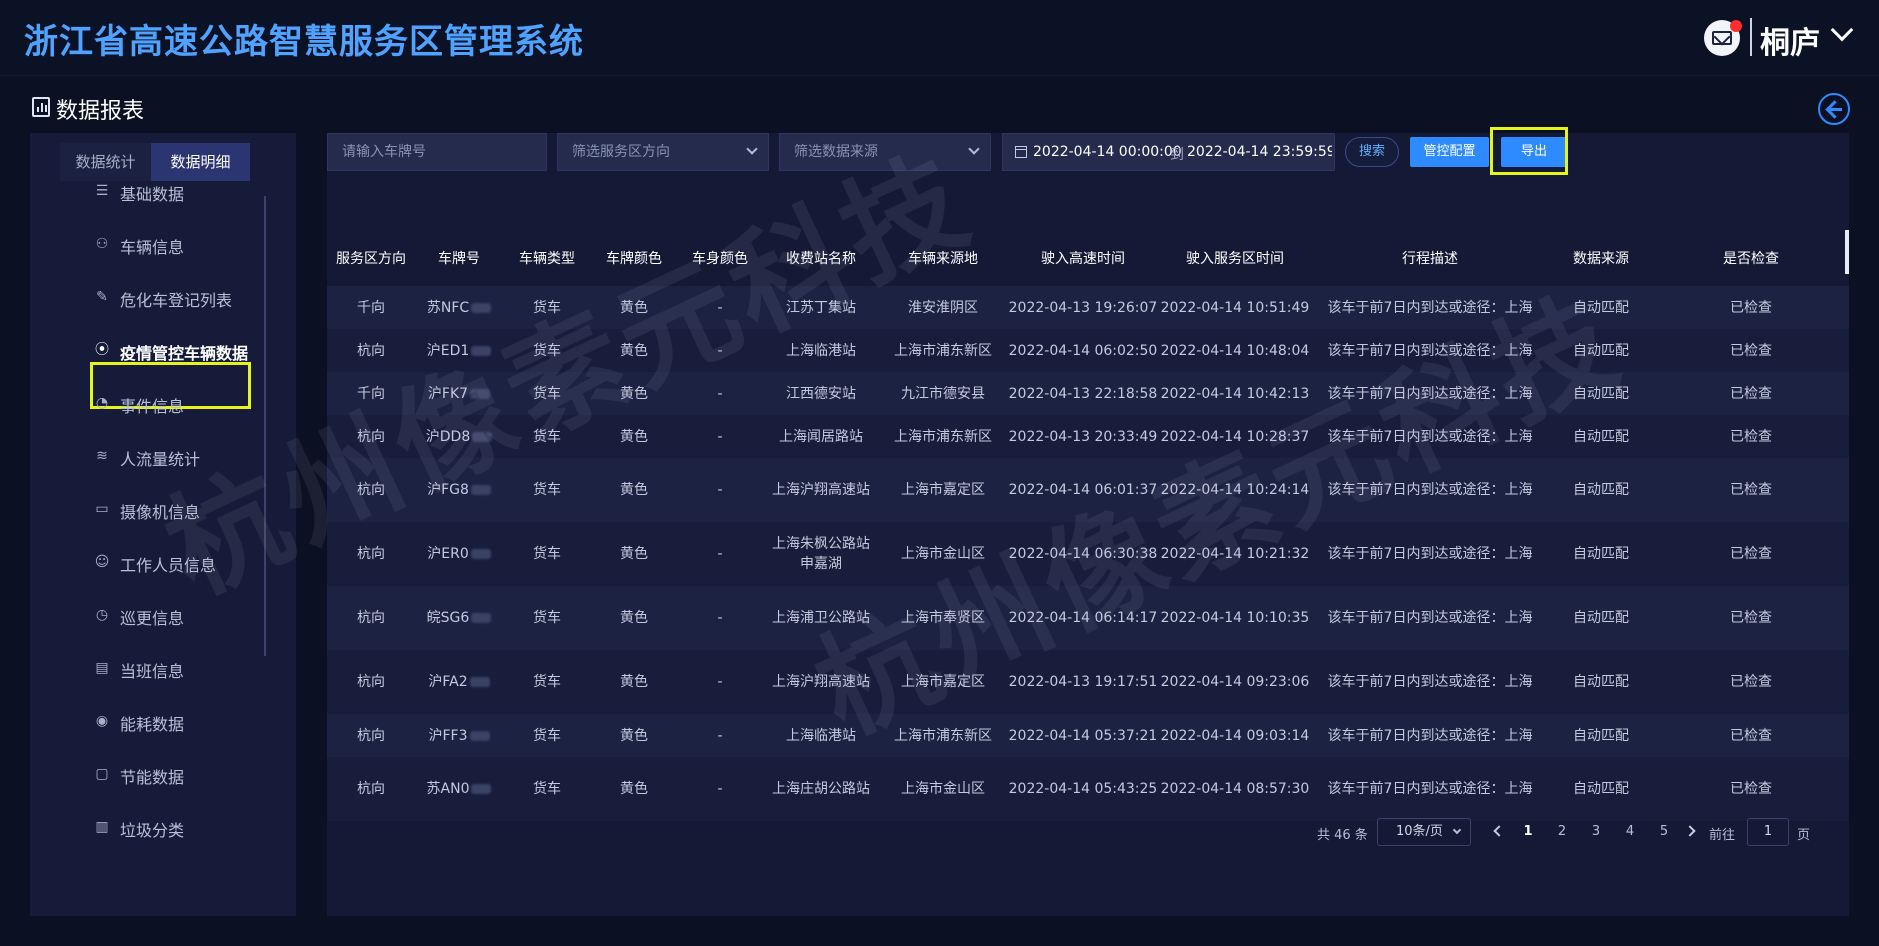 The width and height of the screenshot is (1879, 946). Describe the element at coordinates (1847, 252) in the screenshot. I see `table-scrollbar` at that location.